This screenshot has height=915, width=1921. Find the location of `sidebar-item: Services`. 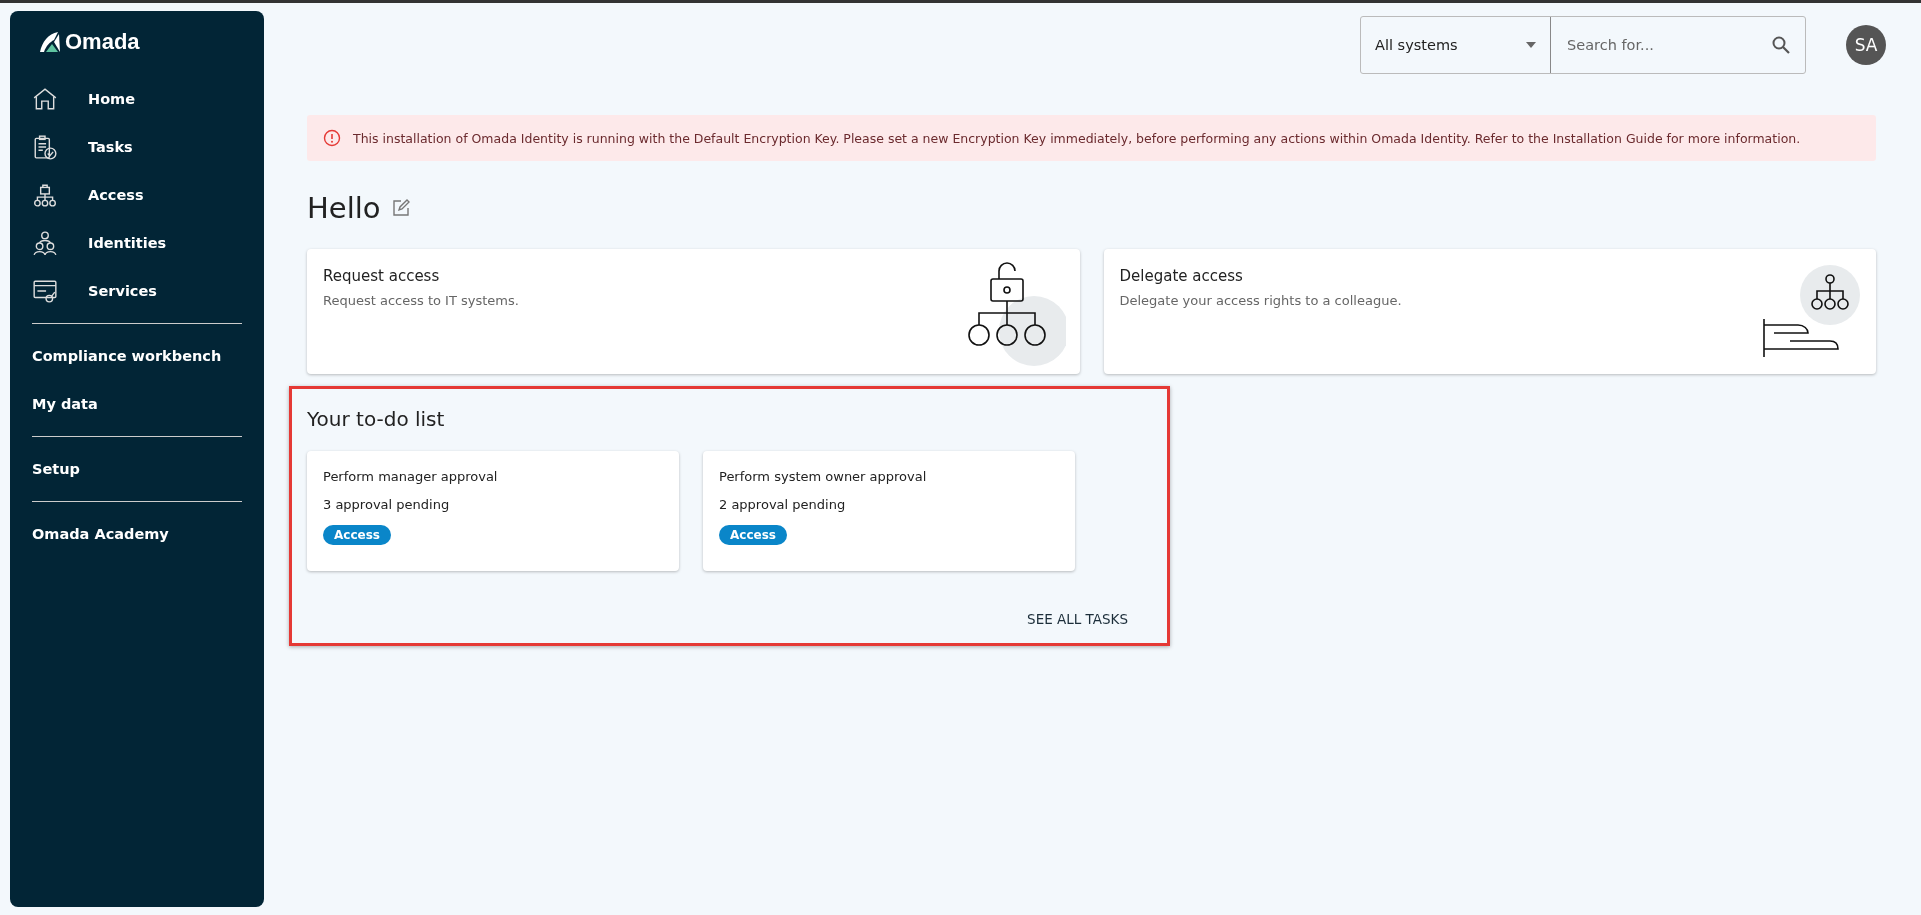

sidebar-item: Services is located at coordinates (83, 291).